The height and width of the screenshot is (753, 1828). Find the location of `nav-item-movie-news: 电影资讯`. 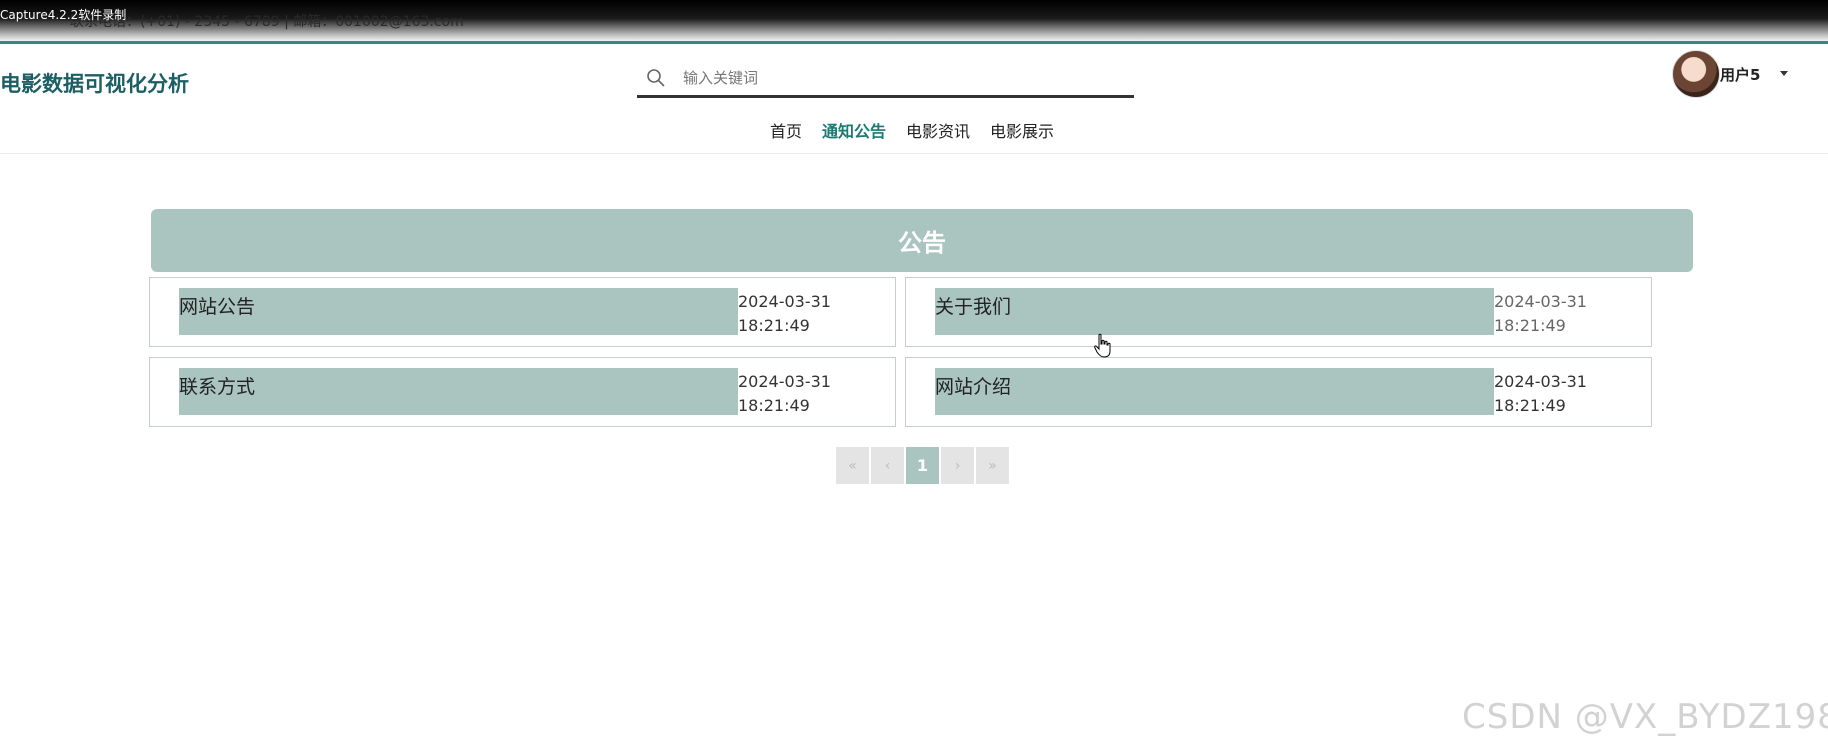

nav-item-movie-news: 电影资讯 is located at coordinates (938, 130).